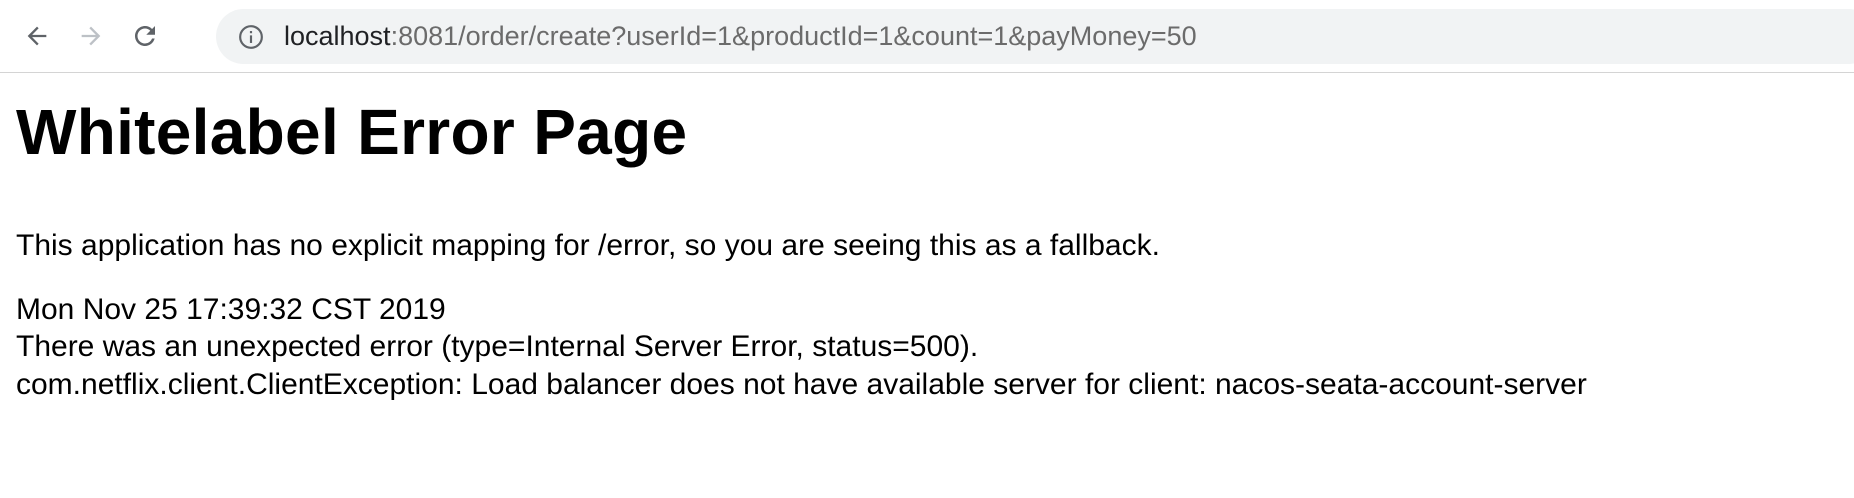  What do you see at coordinates (352, 132) in the screenshot?
I see `page-title: Whitelabel Error Page` at bounding box center [352, 132].